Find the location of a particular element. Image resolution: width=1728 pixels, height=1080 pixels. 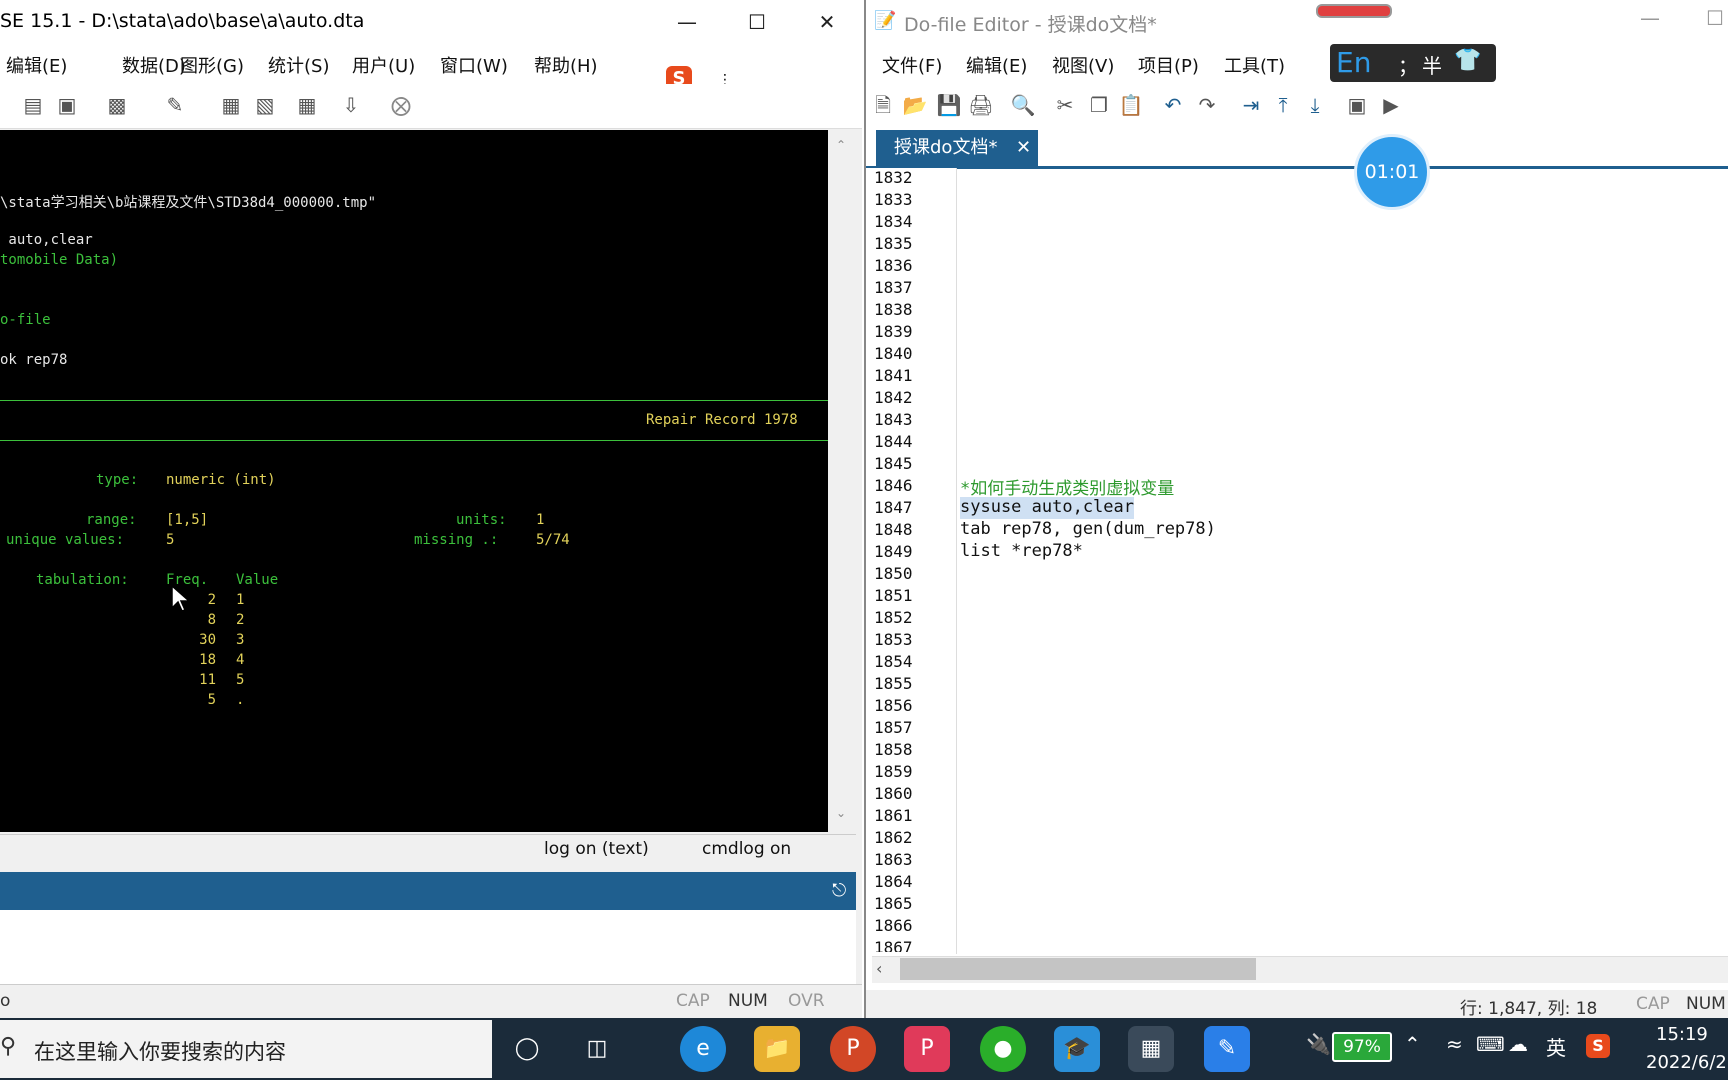

learning-app-icon: 🎓 is located at coordinates (1077, 1049).